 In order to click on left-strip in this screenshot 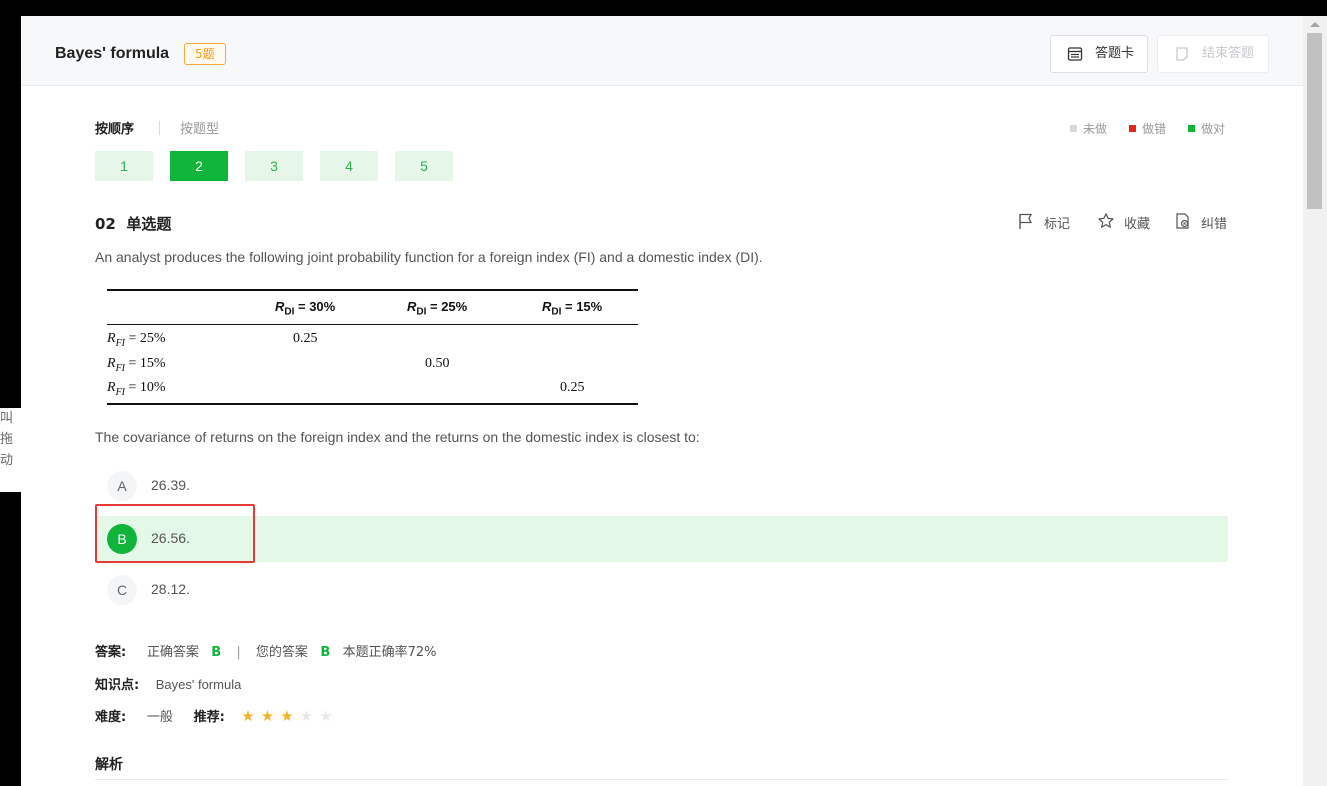, I will do `click(10, 401)`.